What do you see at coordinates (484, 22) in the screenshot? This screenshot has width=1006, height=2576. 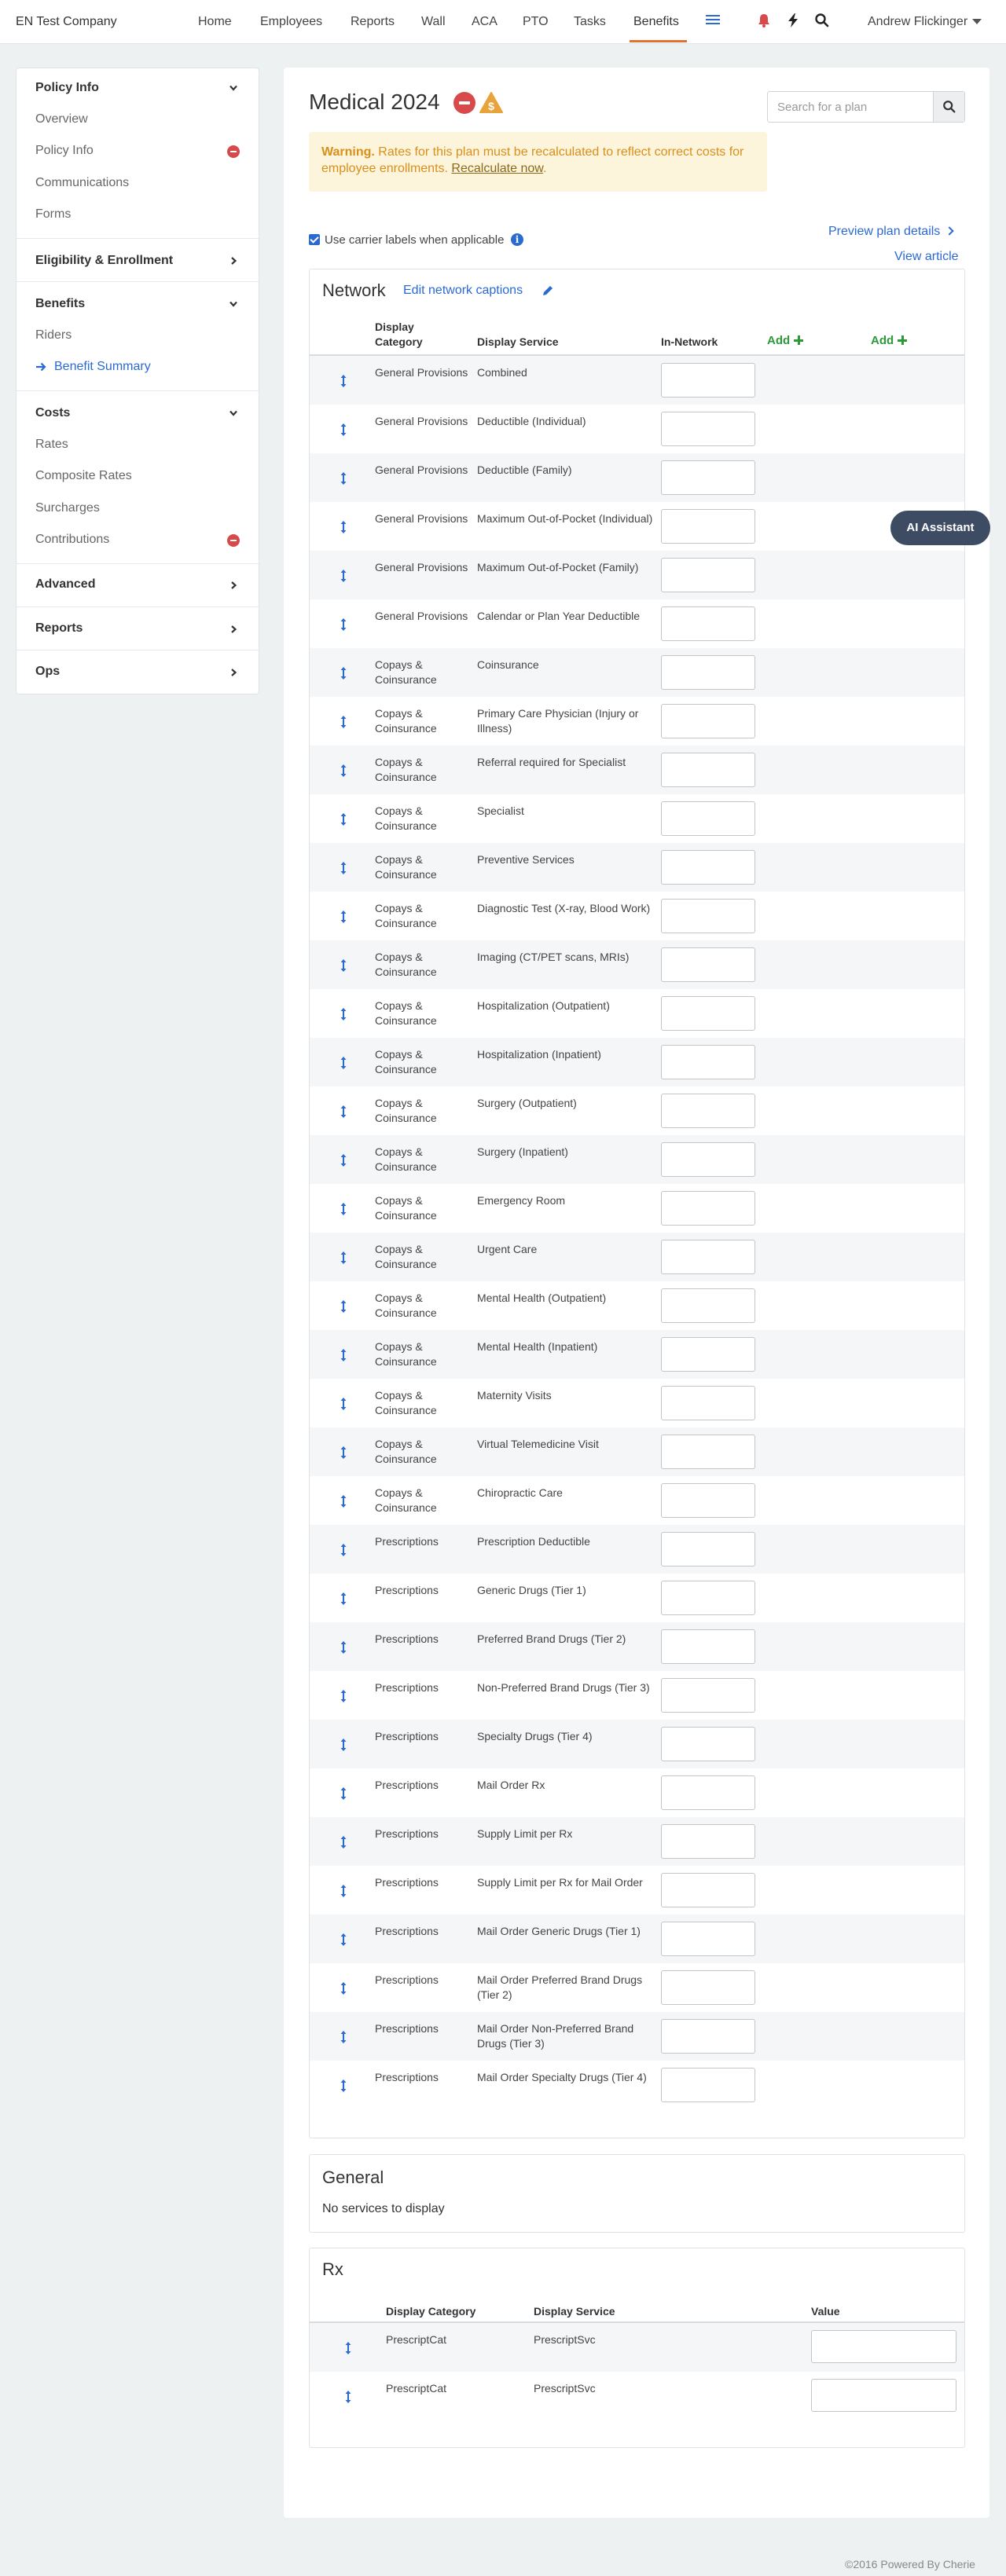 I see `nav-aca: ACA` at bounding box center [484, 22].